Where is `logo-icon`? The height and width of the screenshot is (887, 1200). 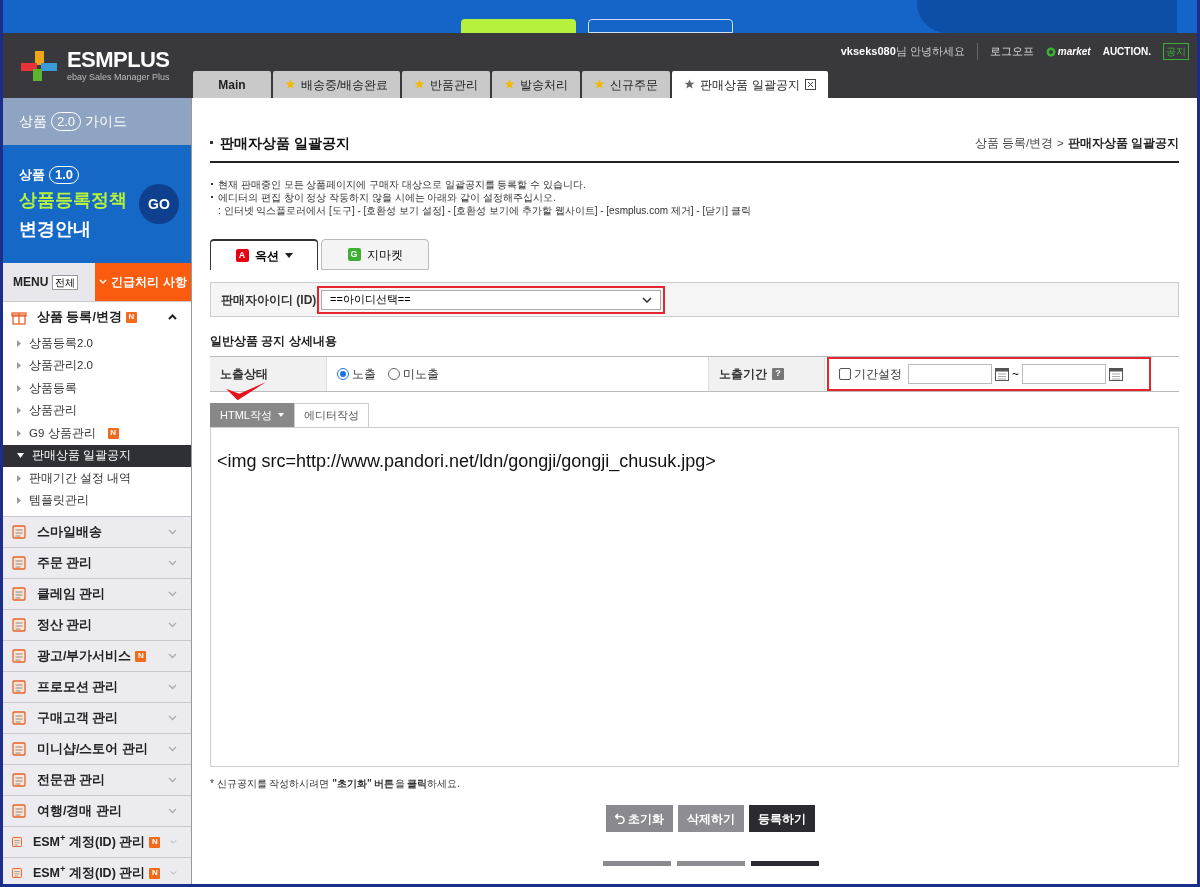
logo-icon is located at coordinates (39, 65).